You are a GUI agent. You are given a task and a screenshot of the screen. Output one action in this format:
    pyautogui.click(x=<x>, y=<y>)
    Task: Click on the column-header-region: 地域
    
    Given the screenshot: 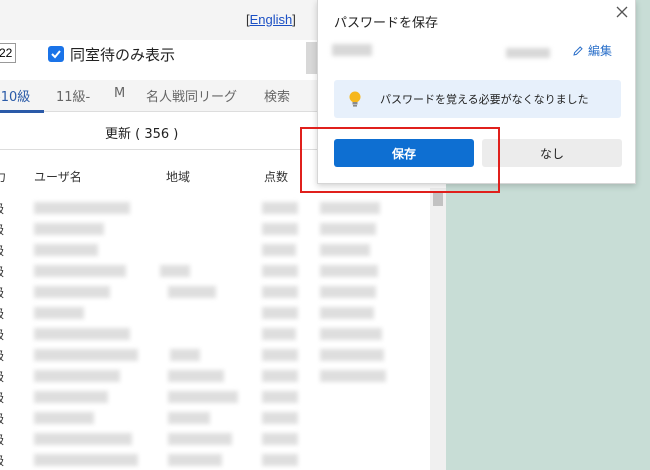 What is the action you would take?
    pyautogui.click(x=178, y=177)
    